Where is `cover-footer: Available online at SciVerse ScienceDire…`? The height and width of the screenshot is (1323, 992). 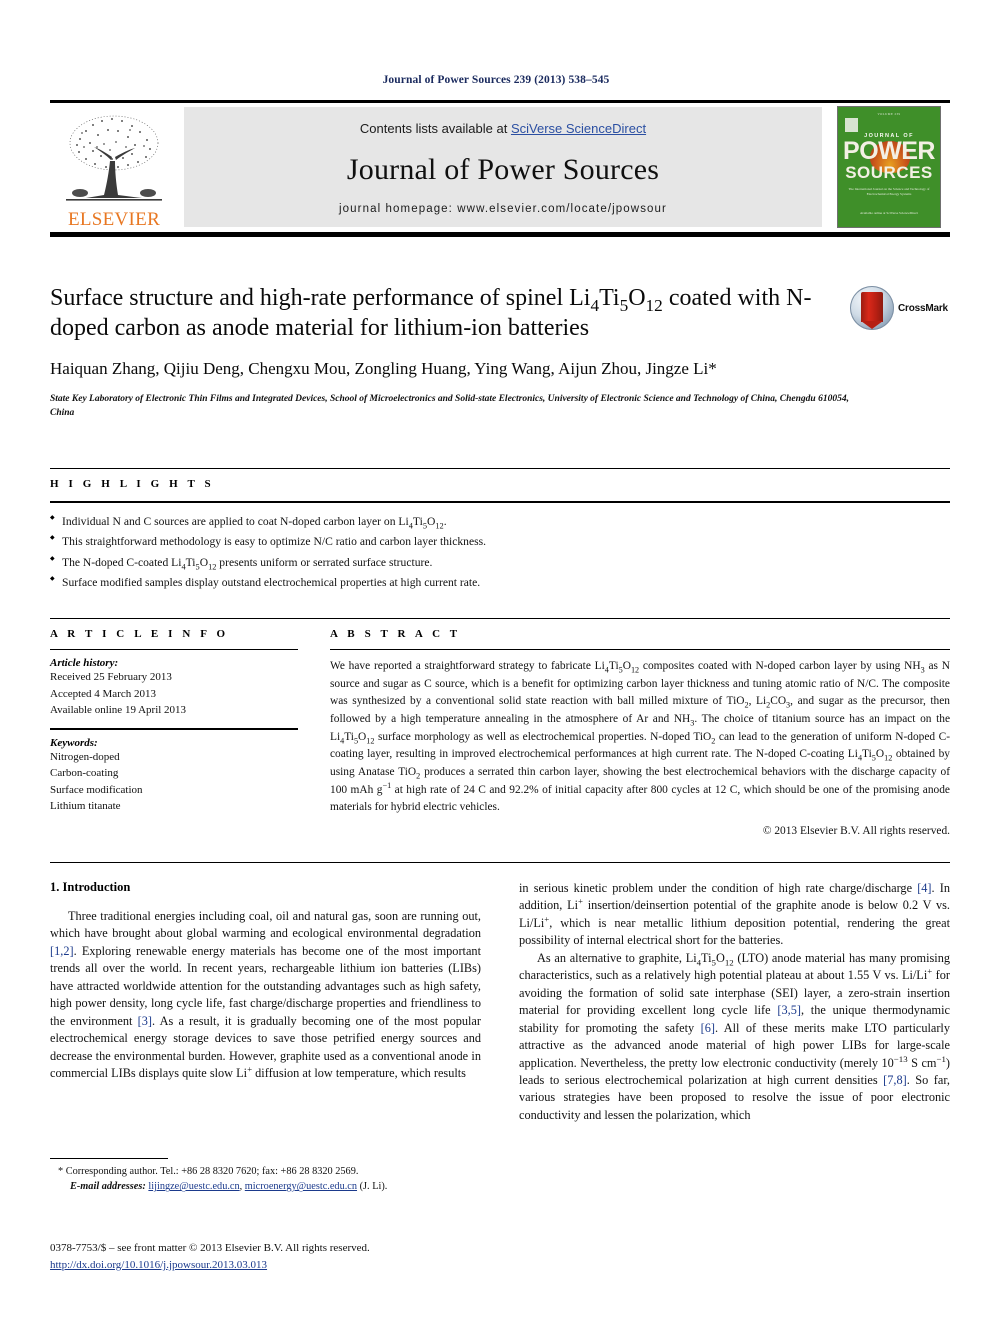
cover-footer: Available online at SciVerse ScienceDire… is located at coordinates (889, 212).